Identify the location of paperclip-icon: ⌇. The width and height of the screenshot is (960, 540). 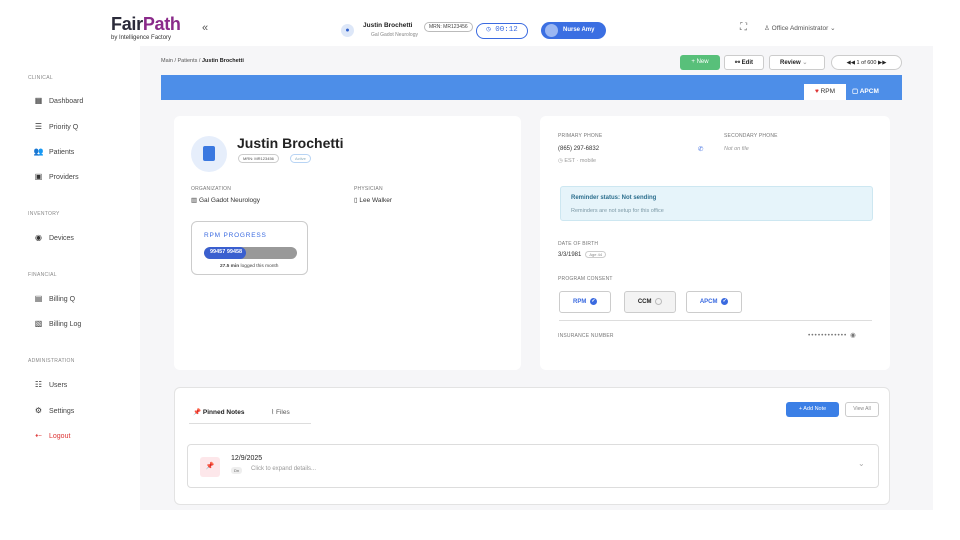
(273, 412).